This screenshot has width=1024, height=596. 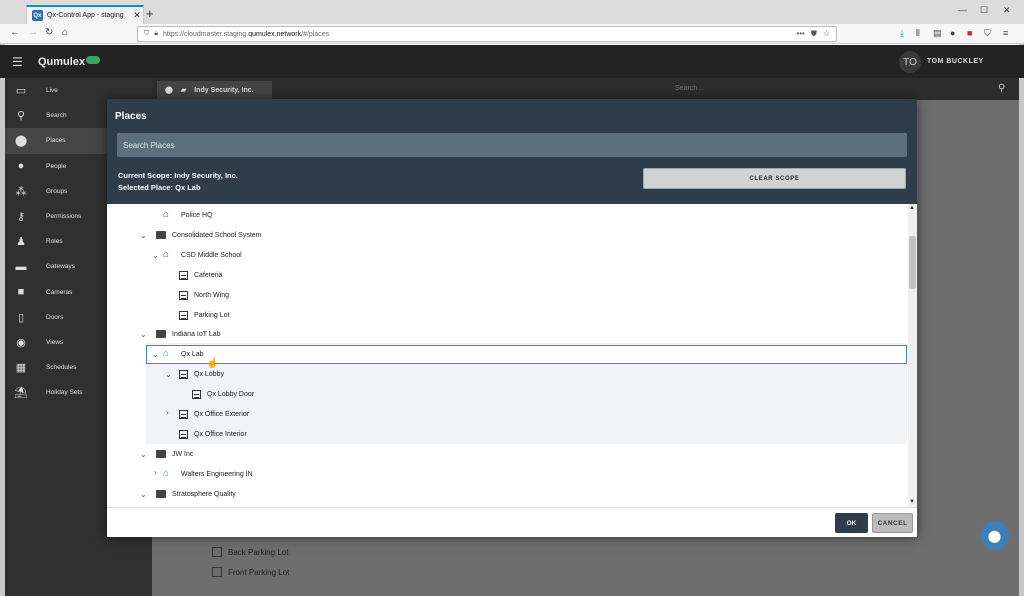 What do you see at coordinates (937, 33) in the screenshot?
I see `reader-icon: ▤` at bounding box center [937, 33].